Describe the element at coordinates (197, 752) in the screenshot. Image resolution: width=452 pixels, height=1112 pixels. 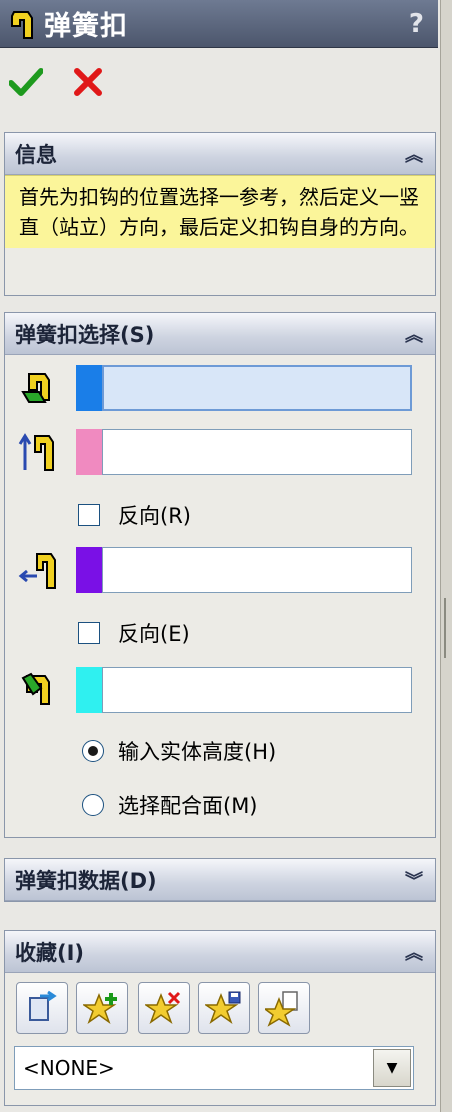
I see `entity-height-label: 输入实体高度(H)` at that location.